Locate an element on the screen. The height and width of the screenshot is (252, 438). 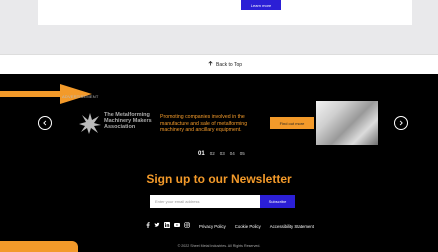
carousel-prev-button is located at coordinates (45, 123).